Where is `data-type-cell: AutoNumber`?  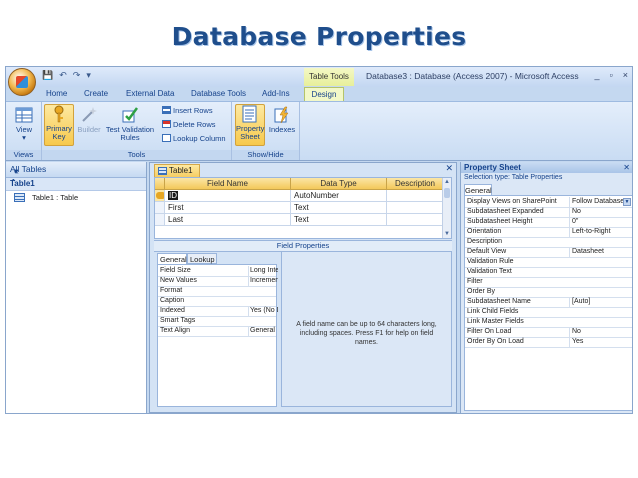 data-type-cell: AutoNumber is located at coordinates (339, 196).